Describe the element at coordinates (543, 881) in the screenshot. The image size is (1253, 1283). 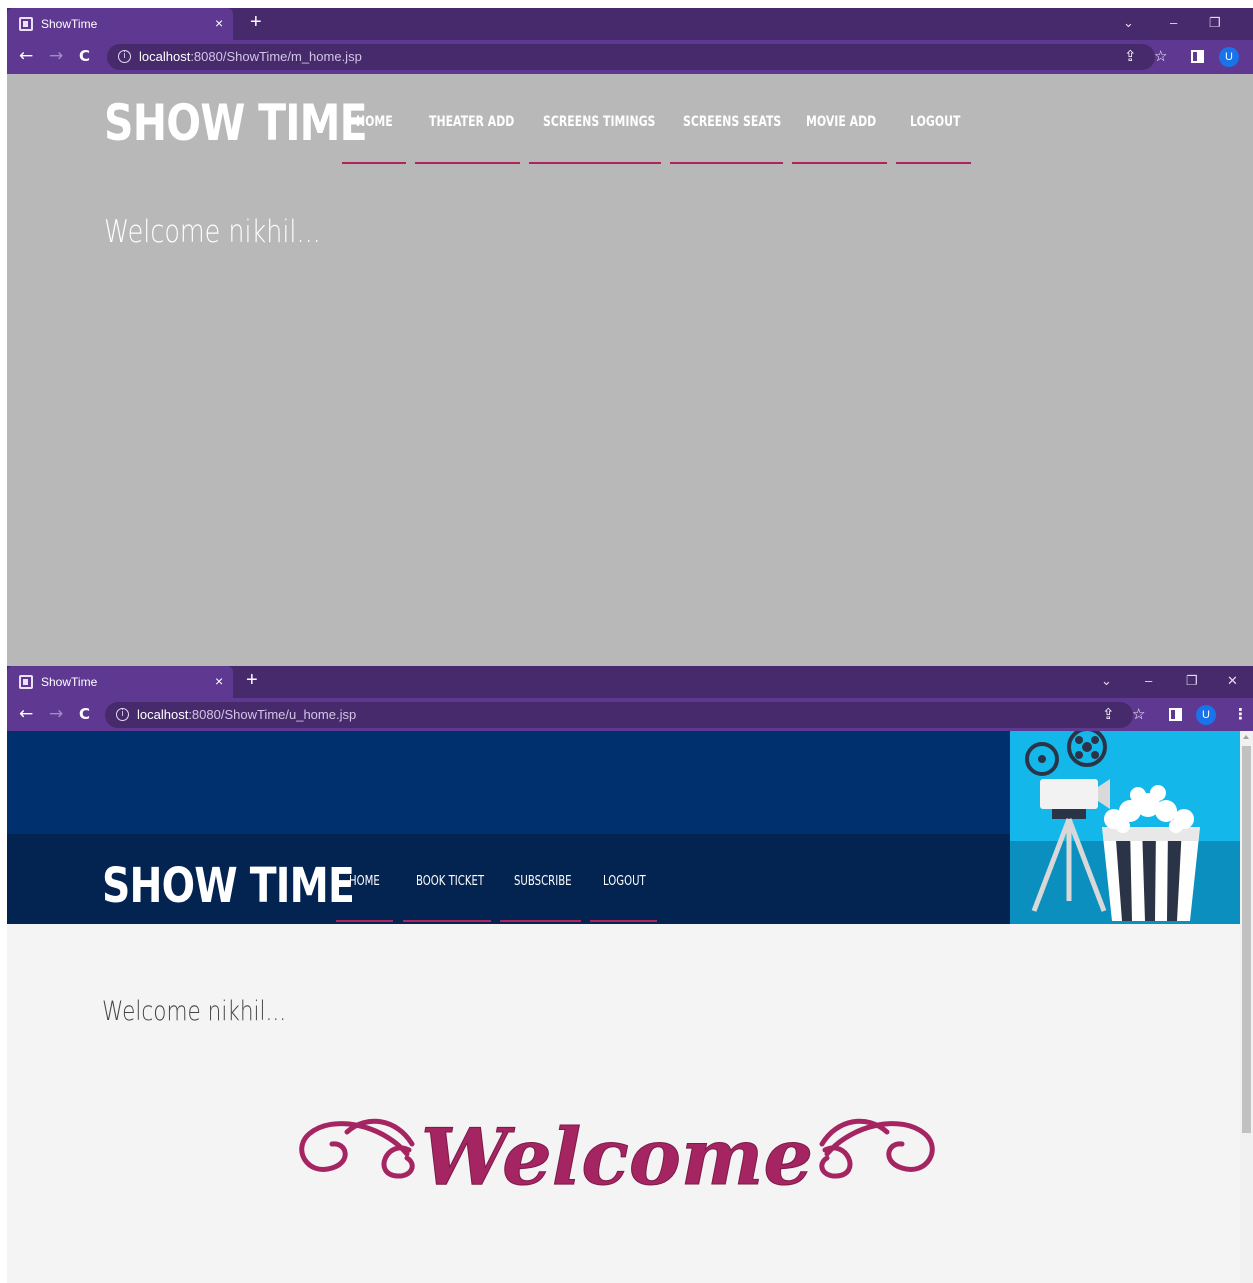
I see `nav-subscribe: SUBSCRIBE` at that location.